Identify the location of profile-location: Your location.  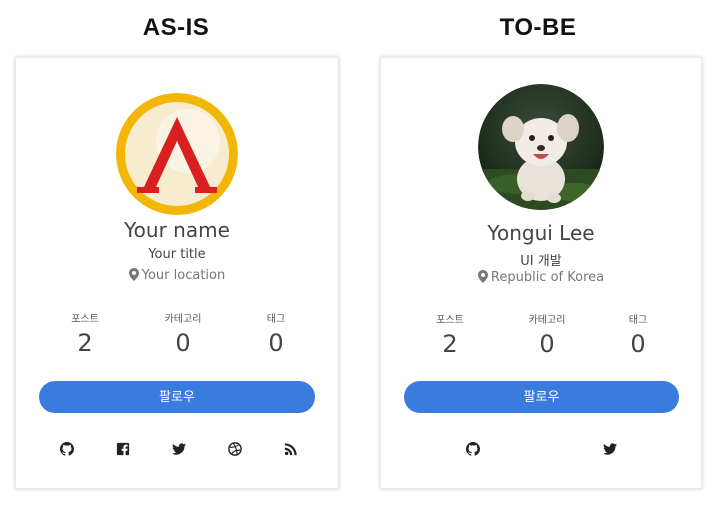
(177, 276).